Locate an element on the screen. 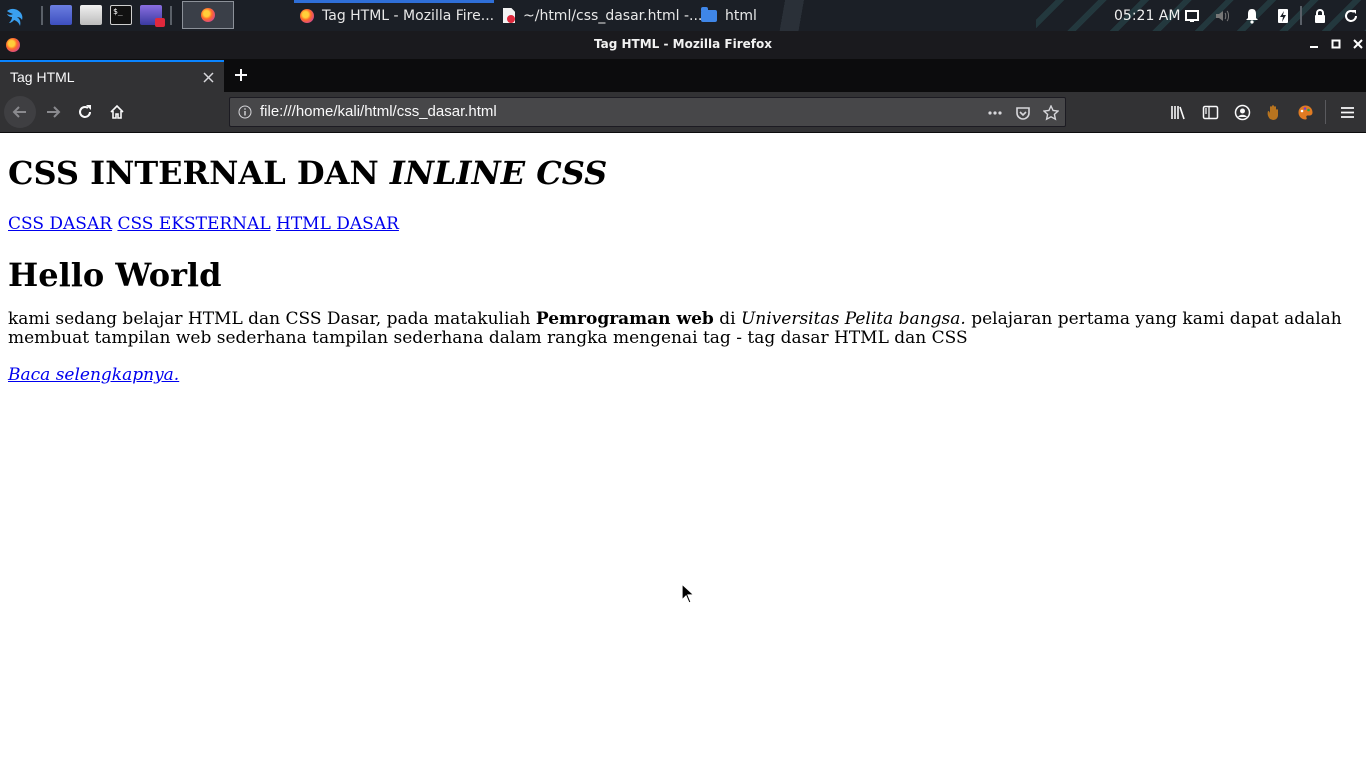 Image resolution: width=1366 pixels, height=768 pixels. page-actions-icon is located at coordinates (995, 113).